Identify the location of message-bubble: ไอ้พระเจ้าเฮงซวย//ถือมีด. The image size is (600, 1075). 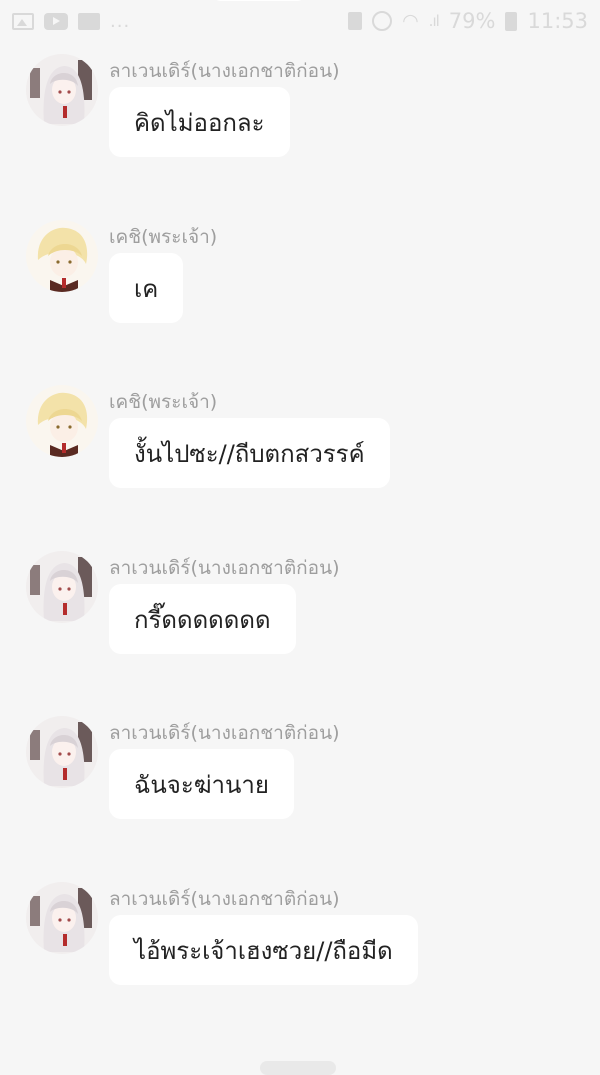
(263, 950).